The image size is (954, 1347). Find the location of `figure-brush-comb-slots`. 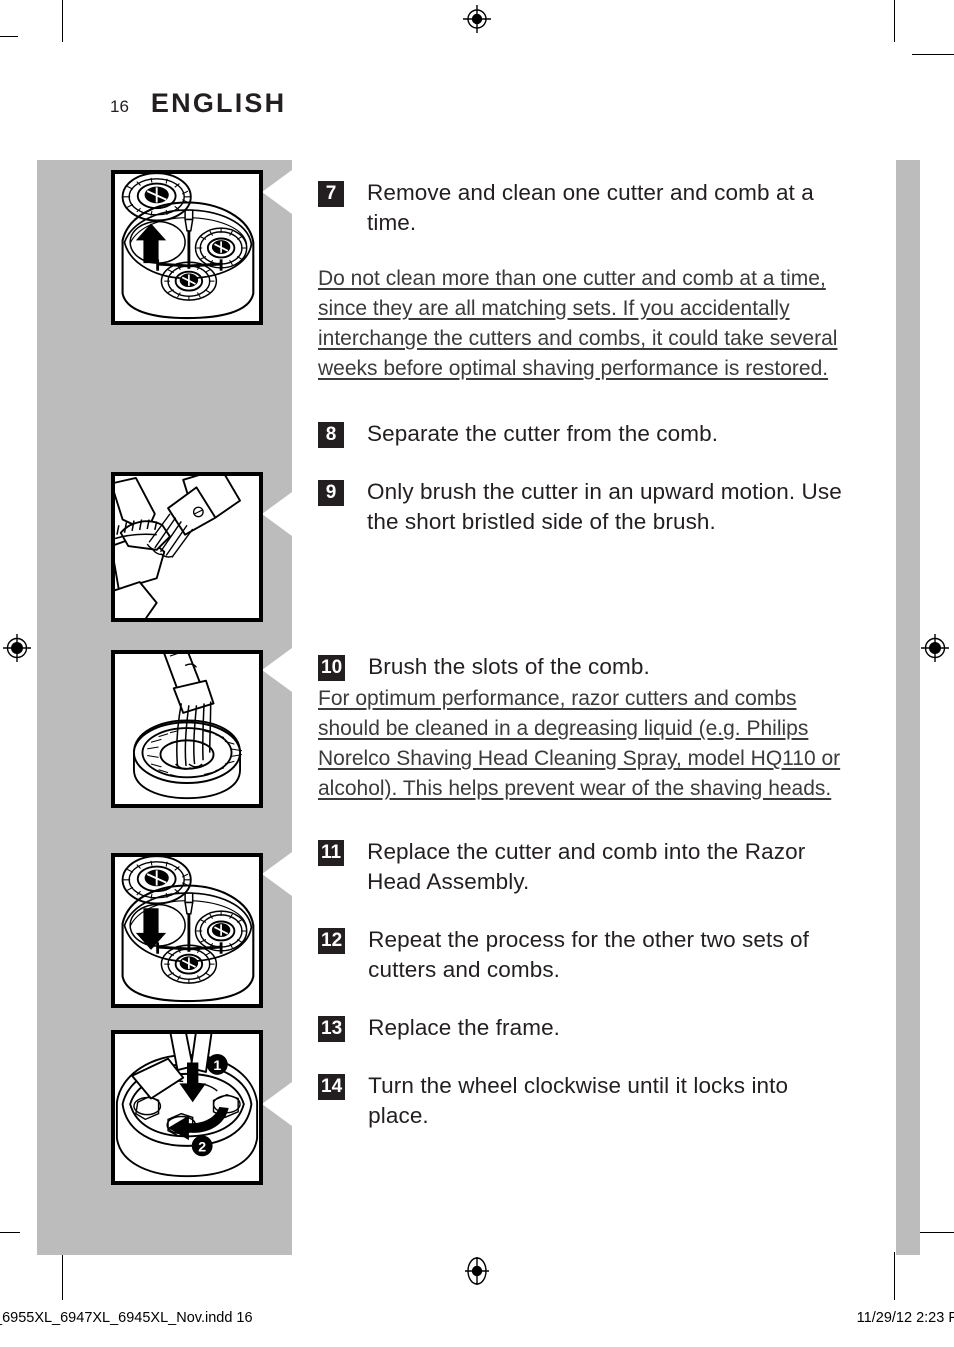

figure-brush-comb-slots is located at coordinates (187, 729).